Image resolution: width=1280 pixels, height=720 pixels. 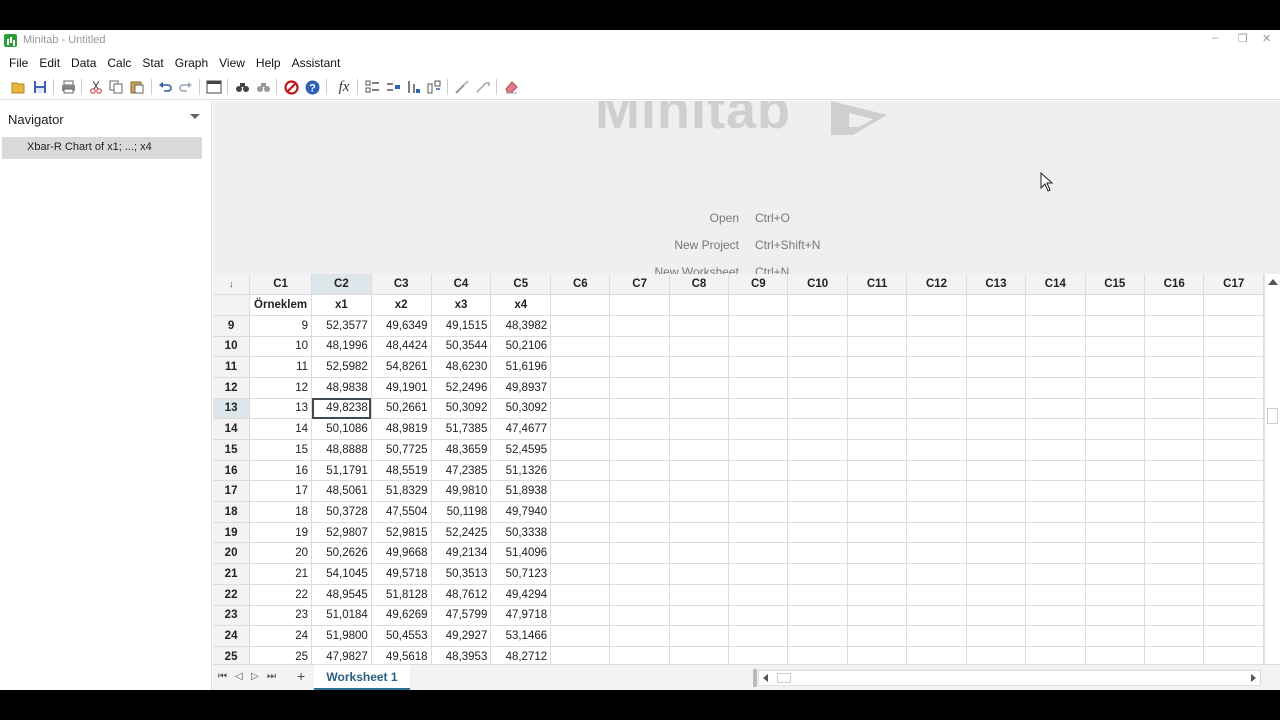 What do you see at coordinates (1243, 38) in the screenshot?
I see `restore-button: ❐` at bounding box center [1243, 38].